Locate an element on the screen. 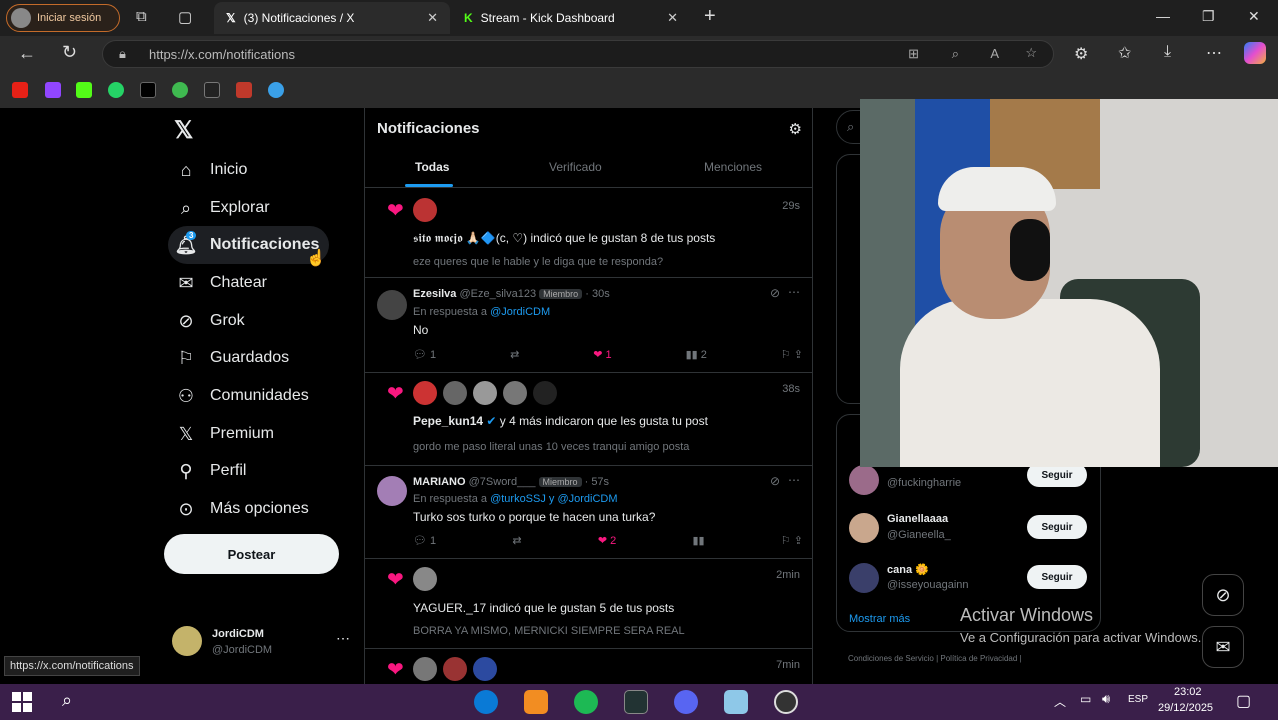 This screenshot has height=720, width=1278. footer-link: Condiciones de Servicio is located at coordinates (891, 658).